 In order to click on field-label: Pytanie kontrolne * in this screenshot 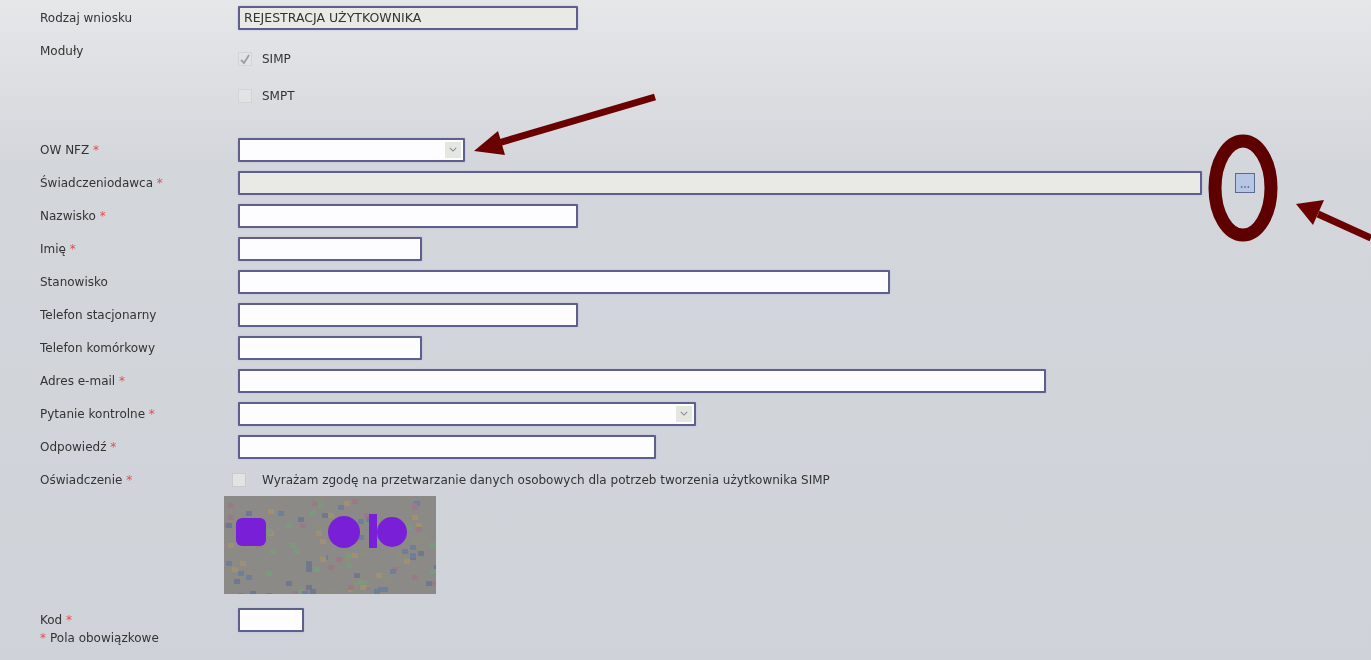, I will do `click(98, 413)`.